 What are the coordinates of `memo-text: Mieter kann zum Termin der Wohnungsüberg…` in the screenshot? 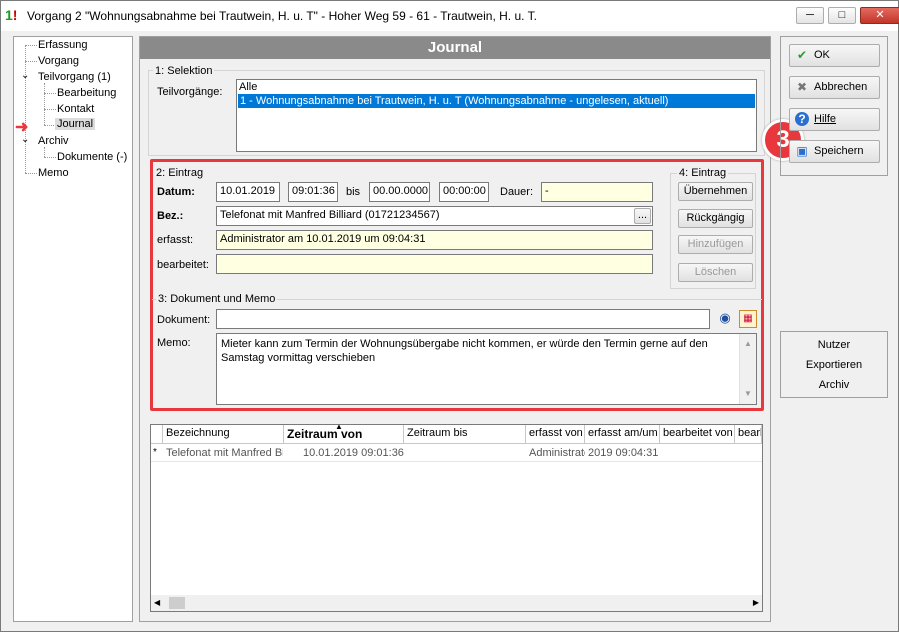 It's located at (464, 351).